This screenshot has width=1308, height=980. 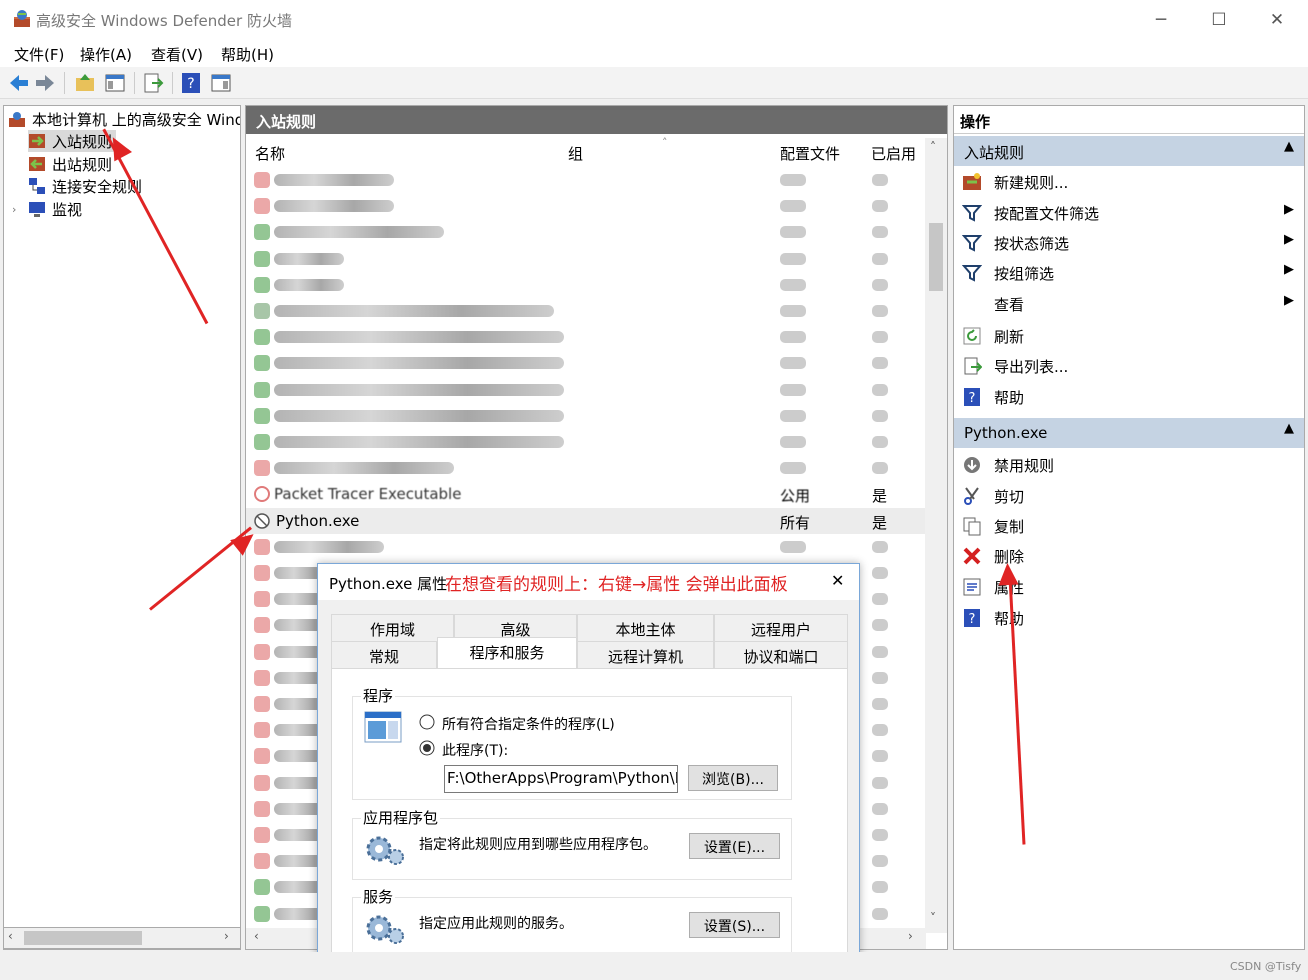 What do you see at coordinates (1129, 335) in the screenshot?
I see `action-refresh: 刷新` at bounding box center [1129, 335].